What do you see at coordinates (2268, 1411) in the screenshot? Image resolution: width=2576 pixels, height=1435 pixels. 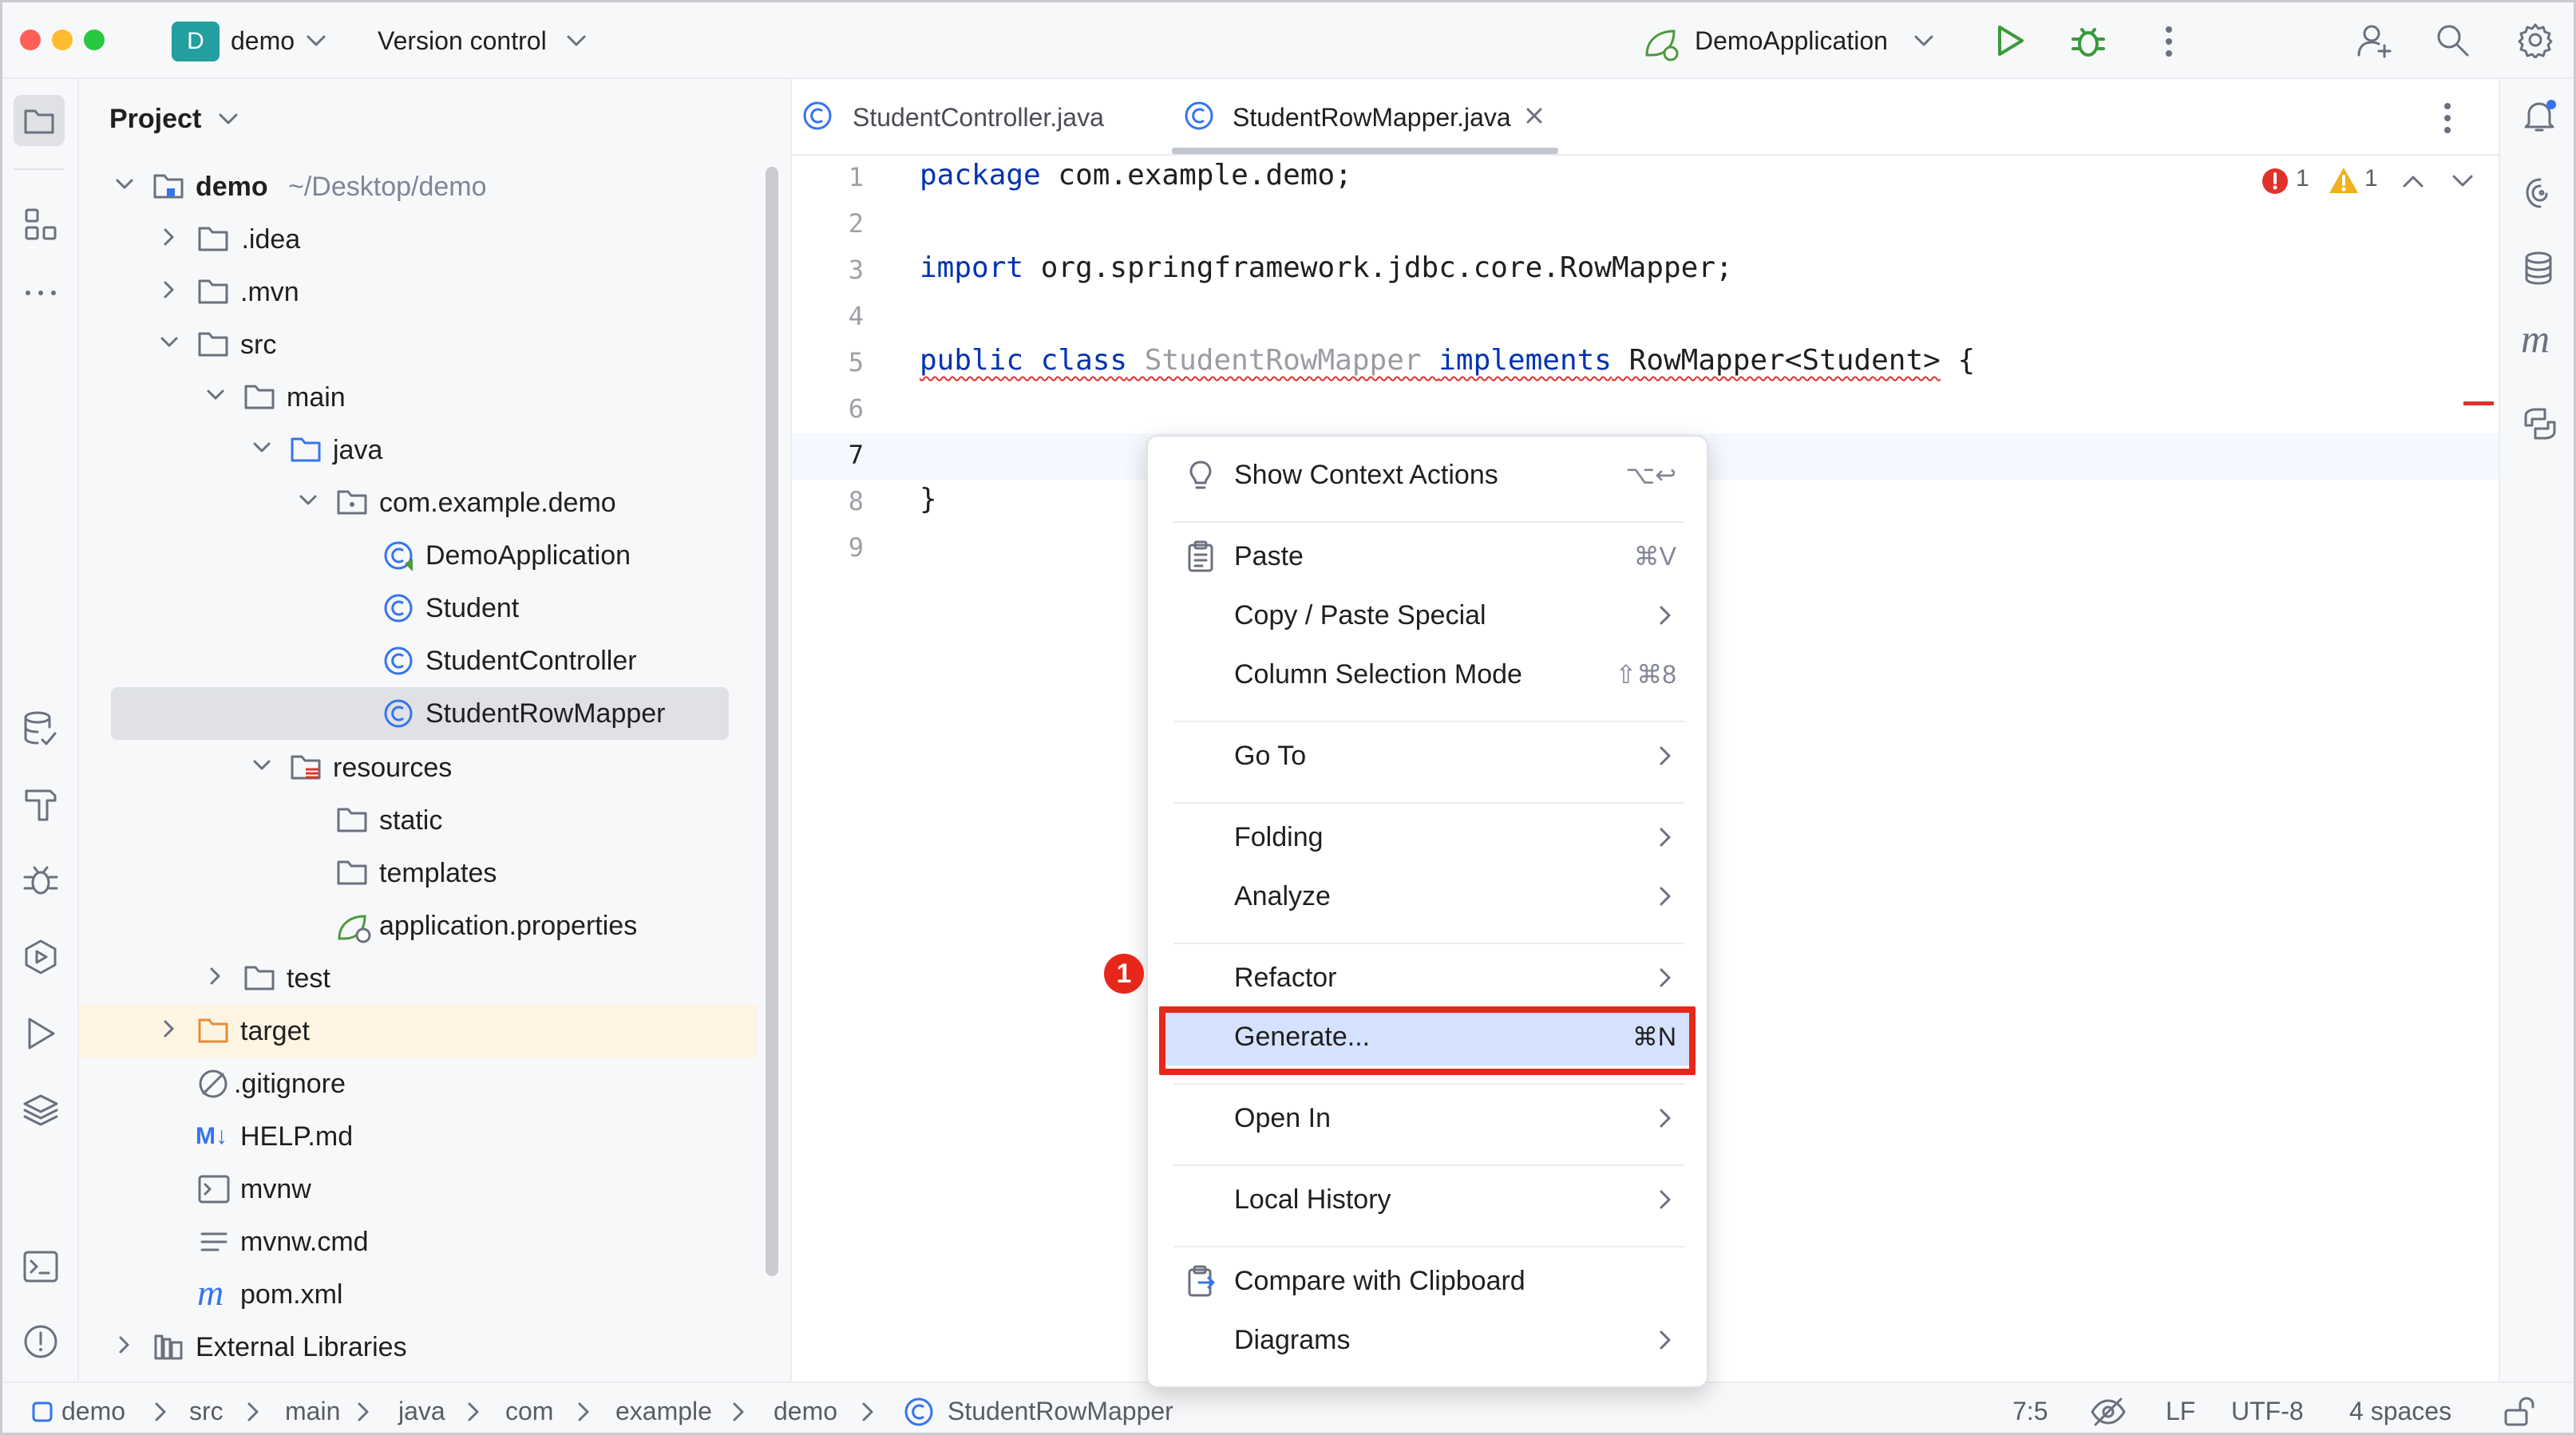 I see `file-encoding: UTF-8` at bounding box center [2268, 1411].